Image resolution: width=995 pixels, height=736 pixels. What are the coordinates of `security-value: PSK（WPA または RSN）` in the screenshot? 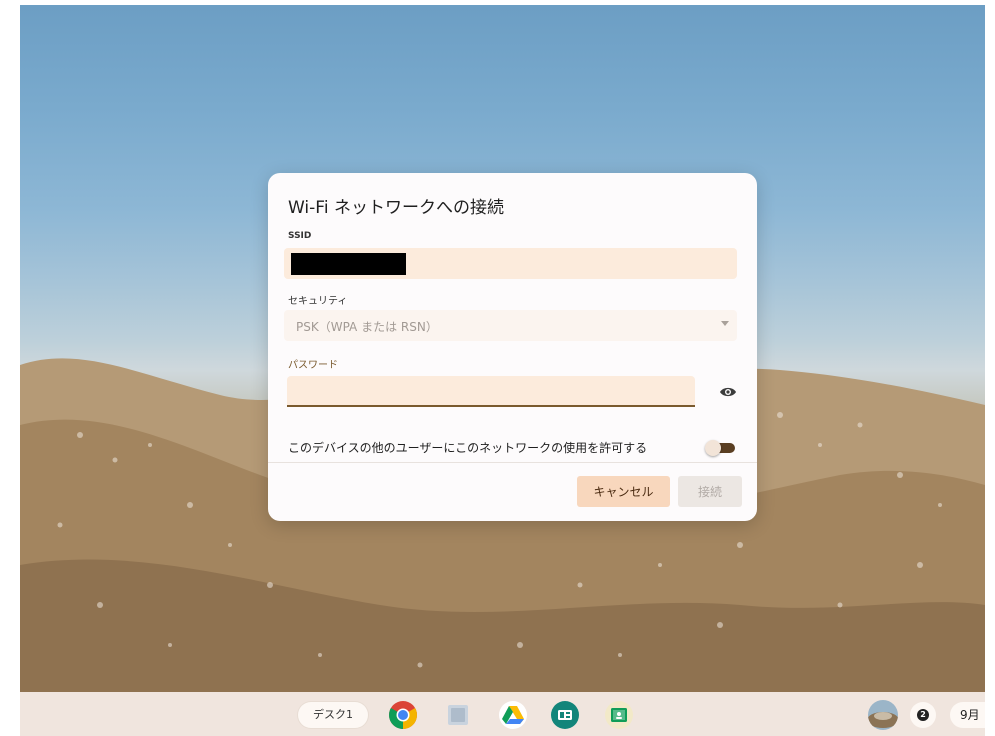 It's located at (367, 327).